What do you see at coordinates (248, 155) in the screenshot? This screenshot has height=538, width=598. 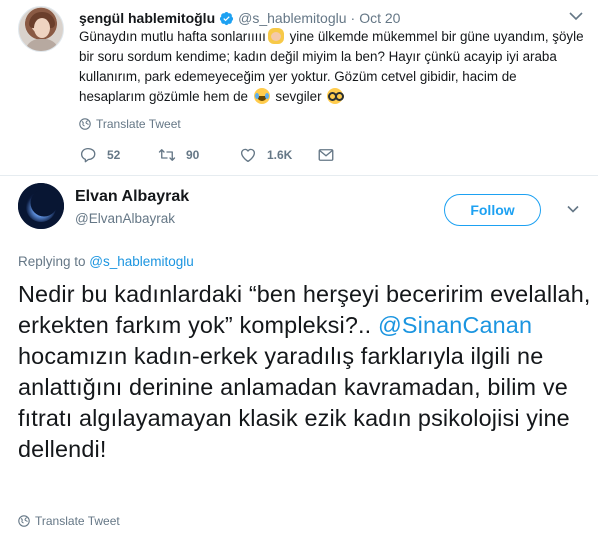 I see `heart-icon` at bounding box center [248, 155].